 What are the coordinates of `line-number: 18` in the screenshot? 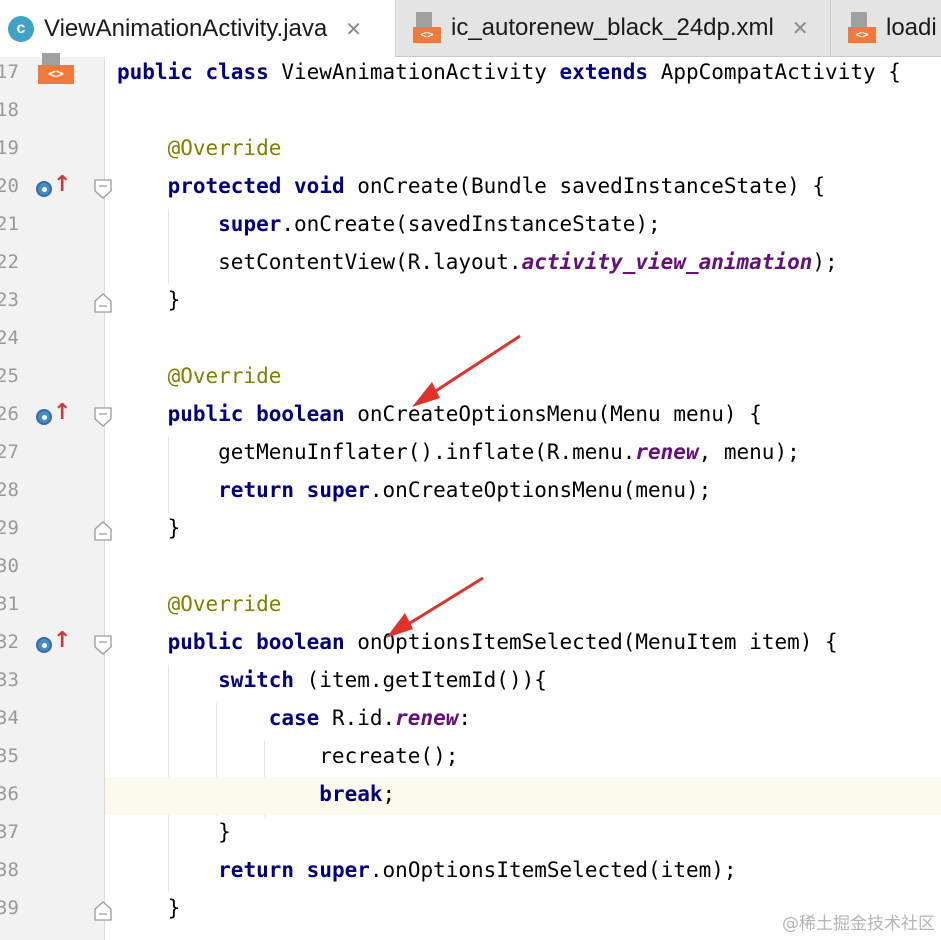 It's located at (9, 110).